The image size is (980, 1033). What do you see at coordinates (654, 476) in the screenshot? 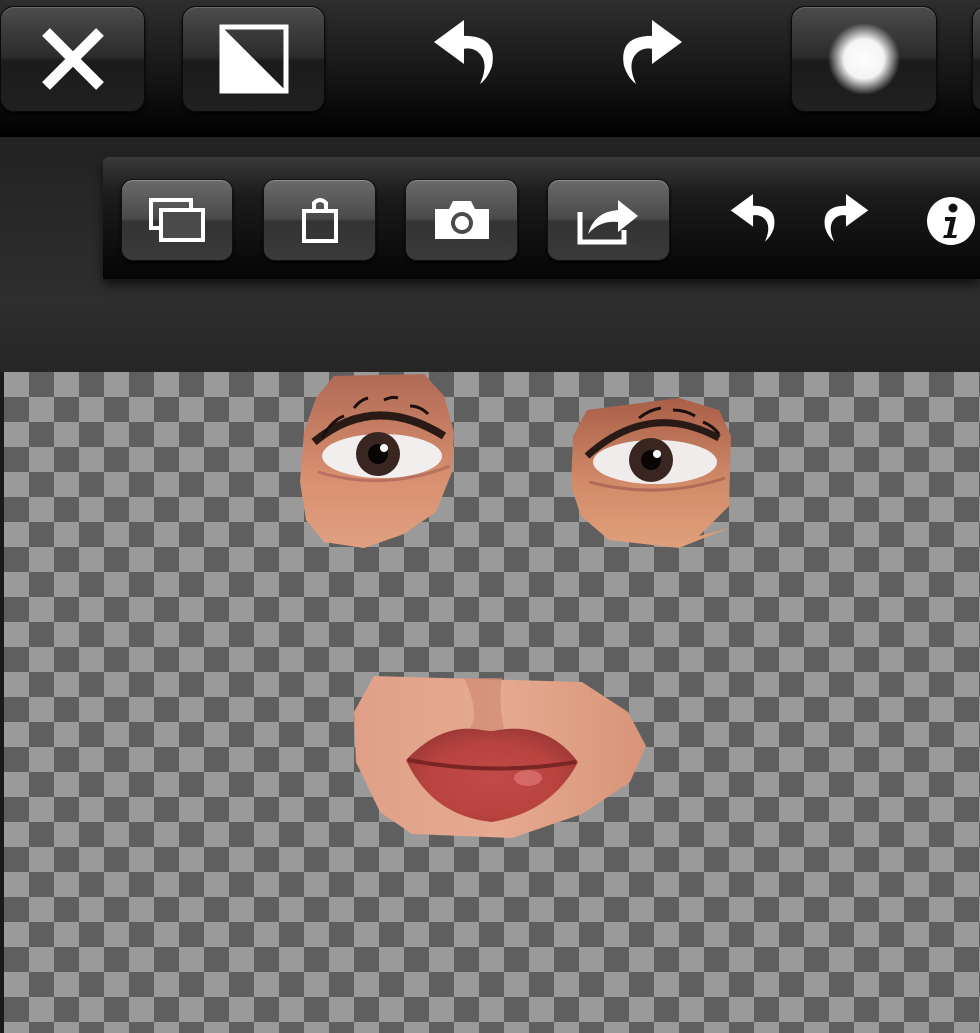
I see `right-eye-cutout` at bounding box center [654, 476].